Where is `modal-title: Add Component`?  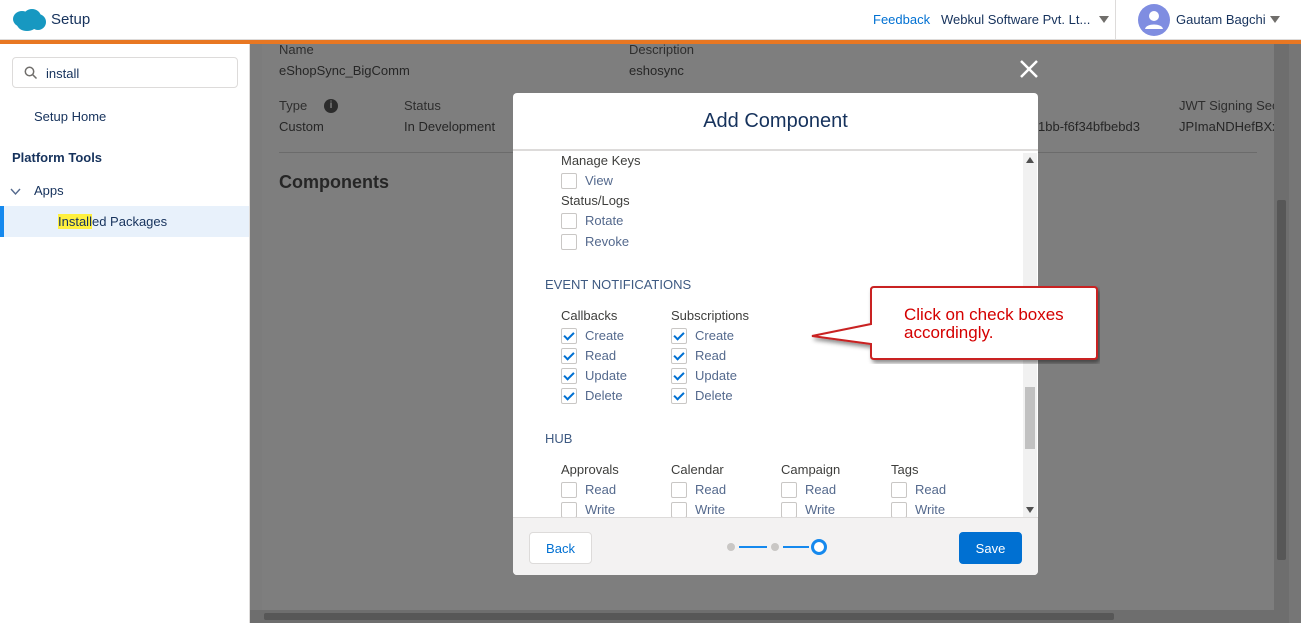
modal-title: Add Component is located at coordinates (775, 121).